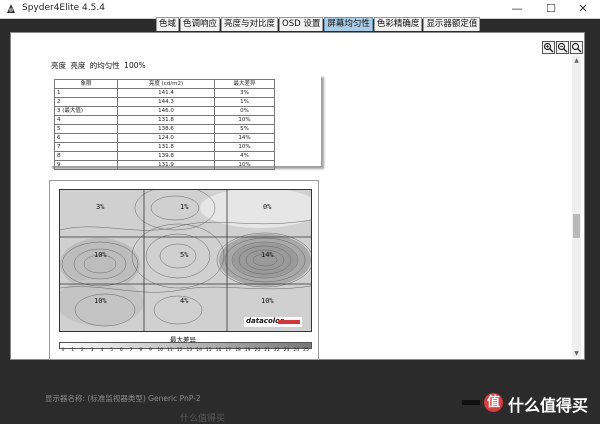 Image resolution: width=600 pixels, height=424 pixels. Describe the element at coordinates (184, 301) in the screenshot. I see `quadrant-label: 4%` at that location.